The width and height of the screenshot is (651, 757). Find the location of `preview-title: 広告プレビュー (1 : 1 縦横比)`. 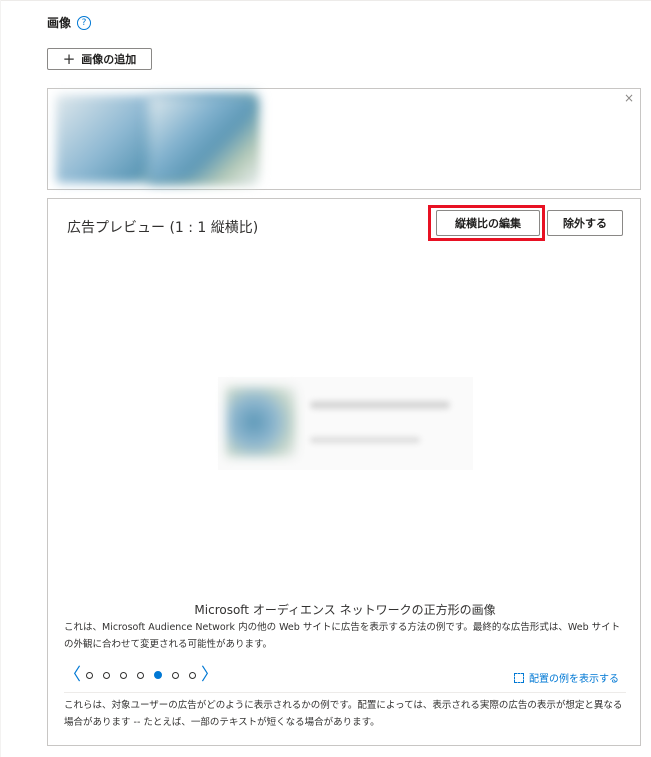

preview-title: 広告プレビュー (1 : 1 縦横比) is located at coordinates (163, 228).